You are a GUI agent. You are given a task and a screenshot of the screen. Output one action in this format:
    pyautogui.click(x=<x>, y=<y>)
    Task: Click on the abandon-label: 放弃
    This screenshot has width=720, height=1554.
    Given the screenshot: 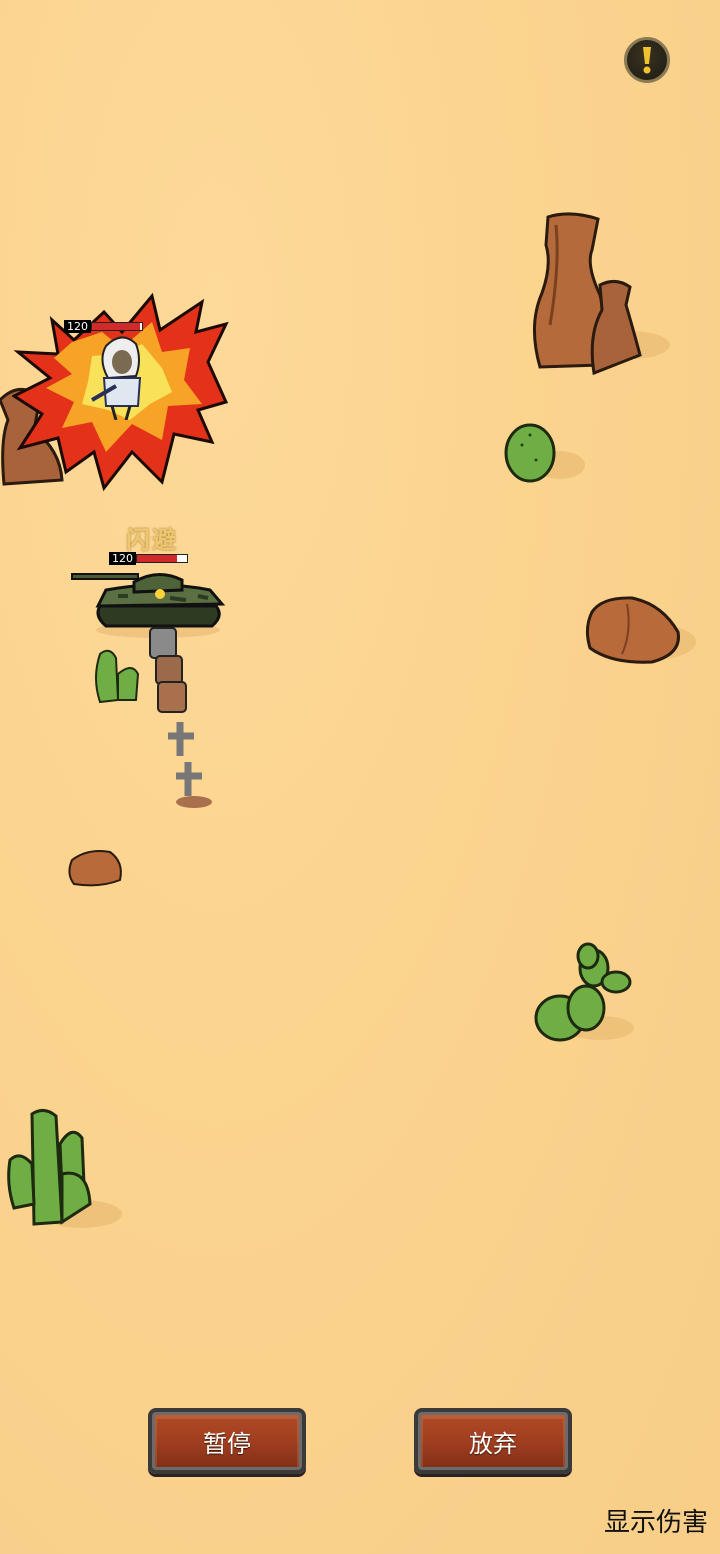 What is the action you would take?
    pyautogui.click(x=493, y=1443)
    